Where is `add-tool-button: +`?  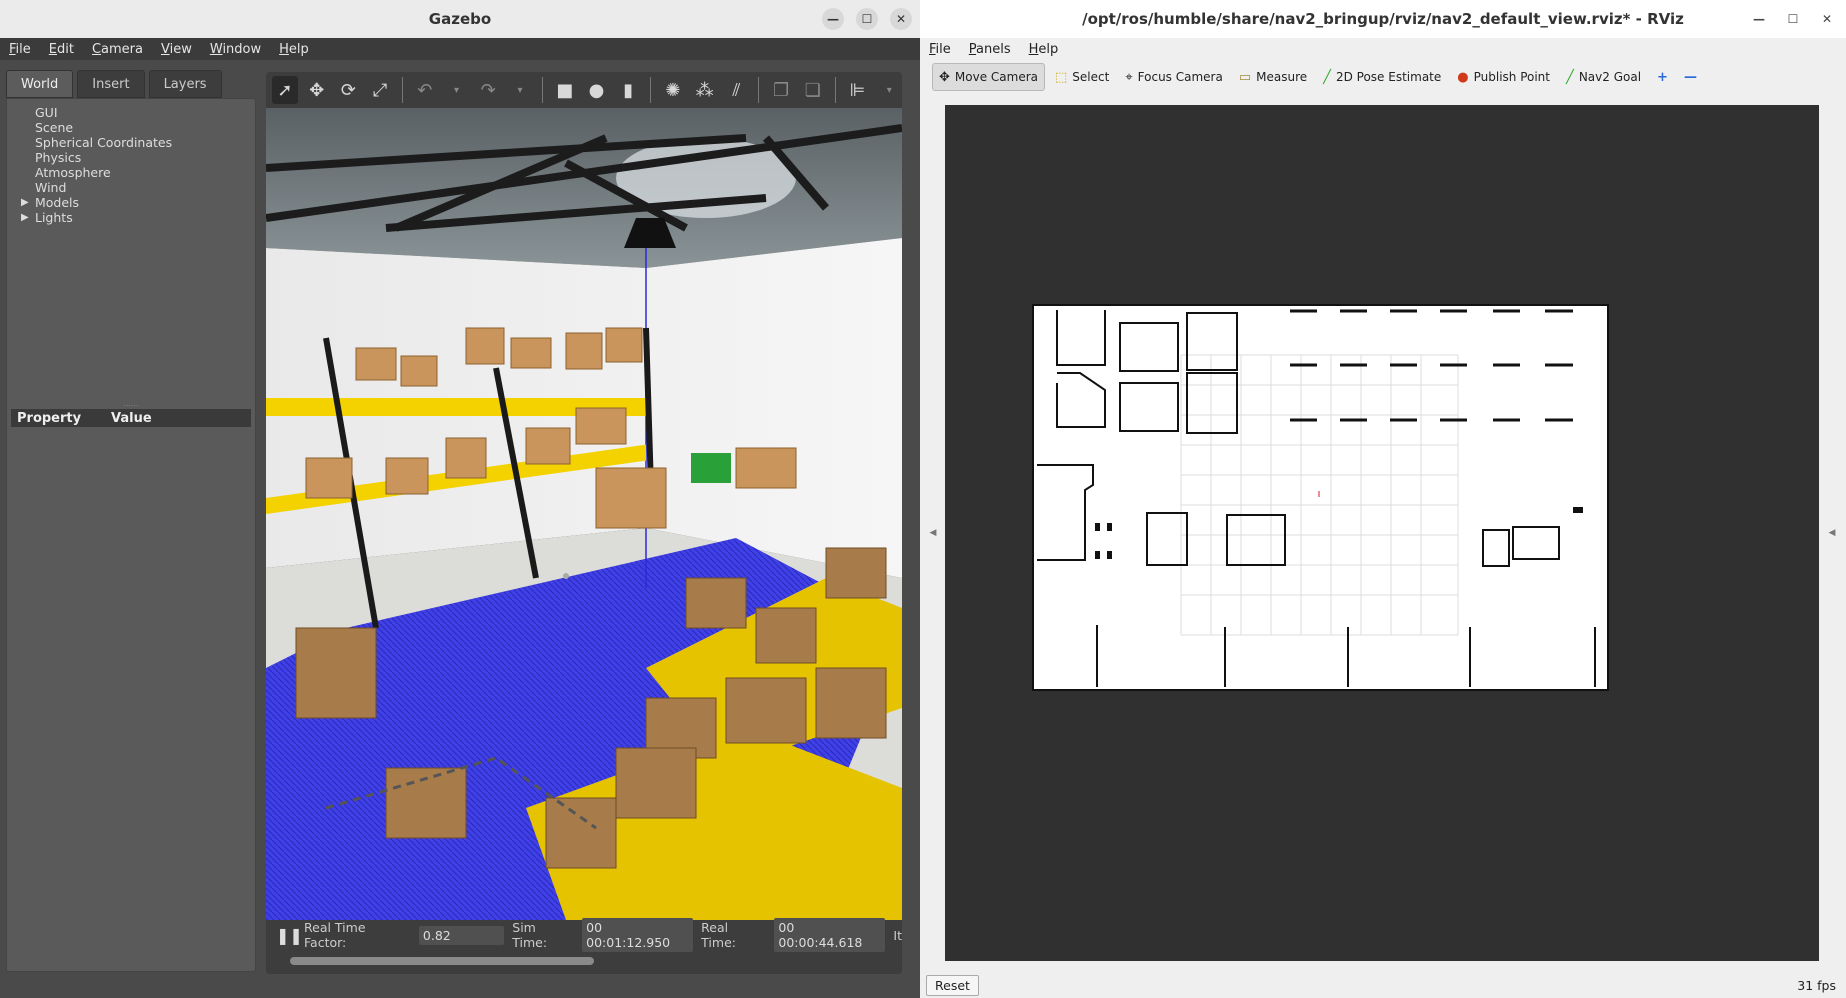
add-tool-button: + is located at coordinates (1662, 77).